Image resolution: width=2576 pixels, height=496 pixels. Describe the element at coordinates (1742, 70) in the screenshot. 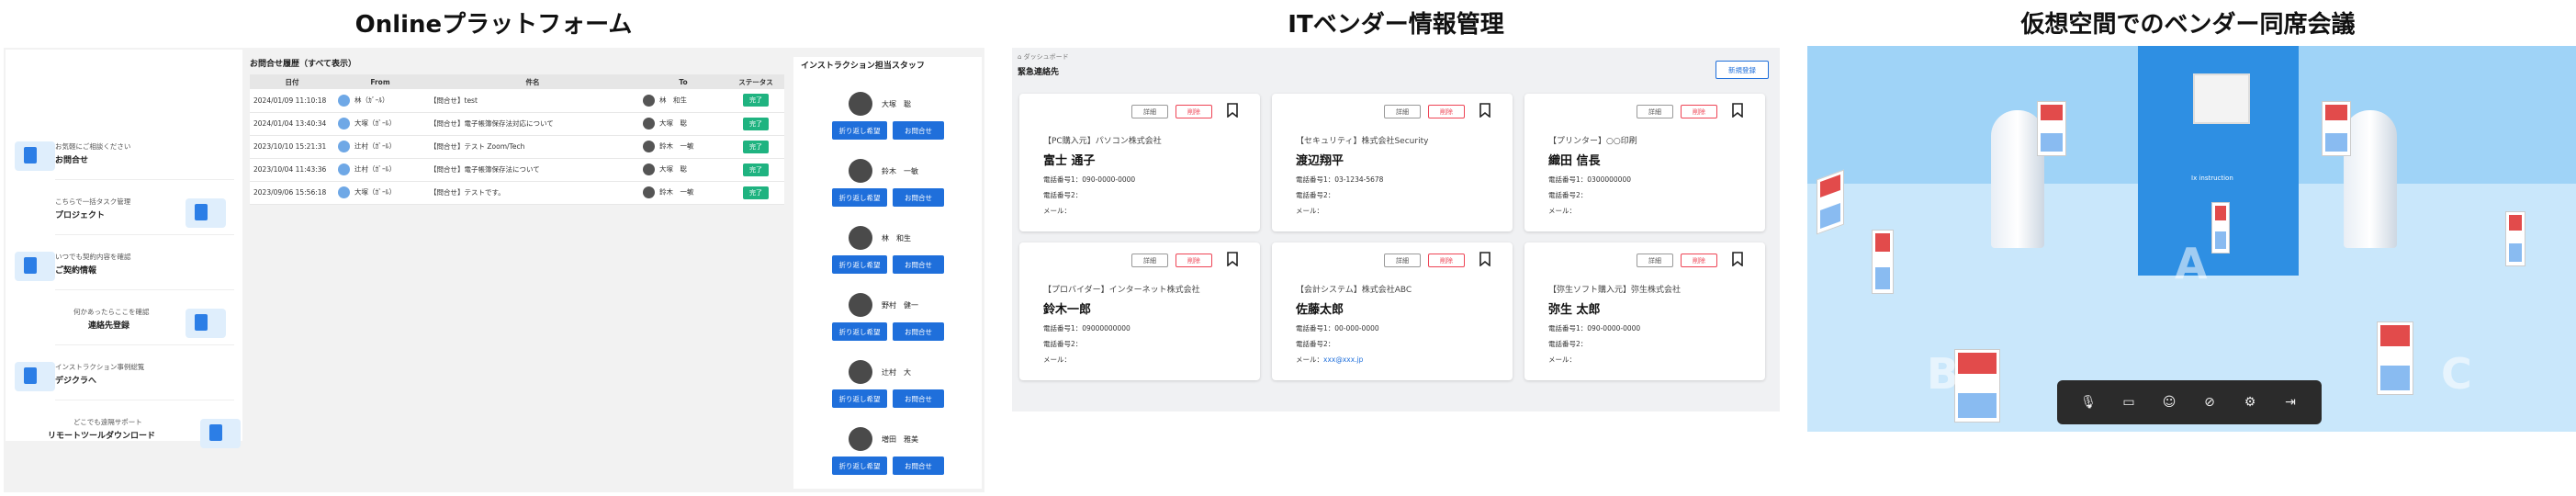

I see `new-register-button: 新規登録` at that location.